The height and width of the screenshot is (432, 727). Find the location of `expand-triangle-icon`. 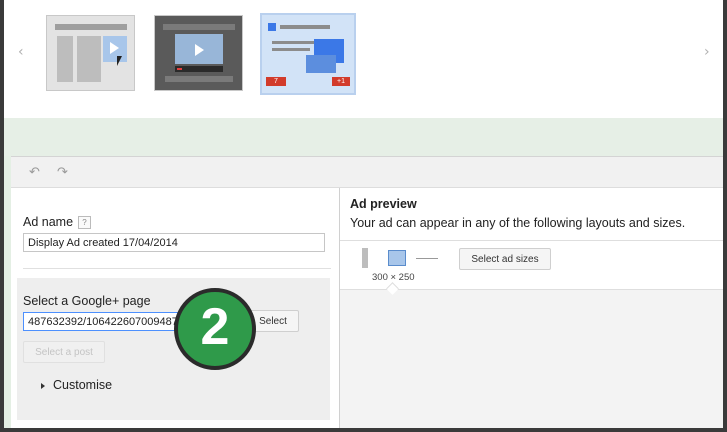

expand-triangle-icon is located at coordinates (43, 385).